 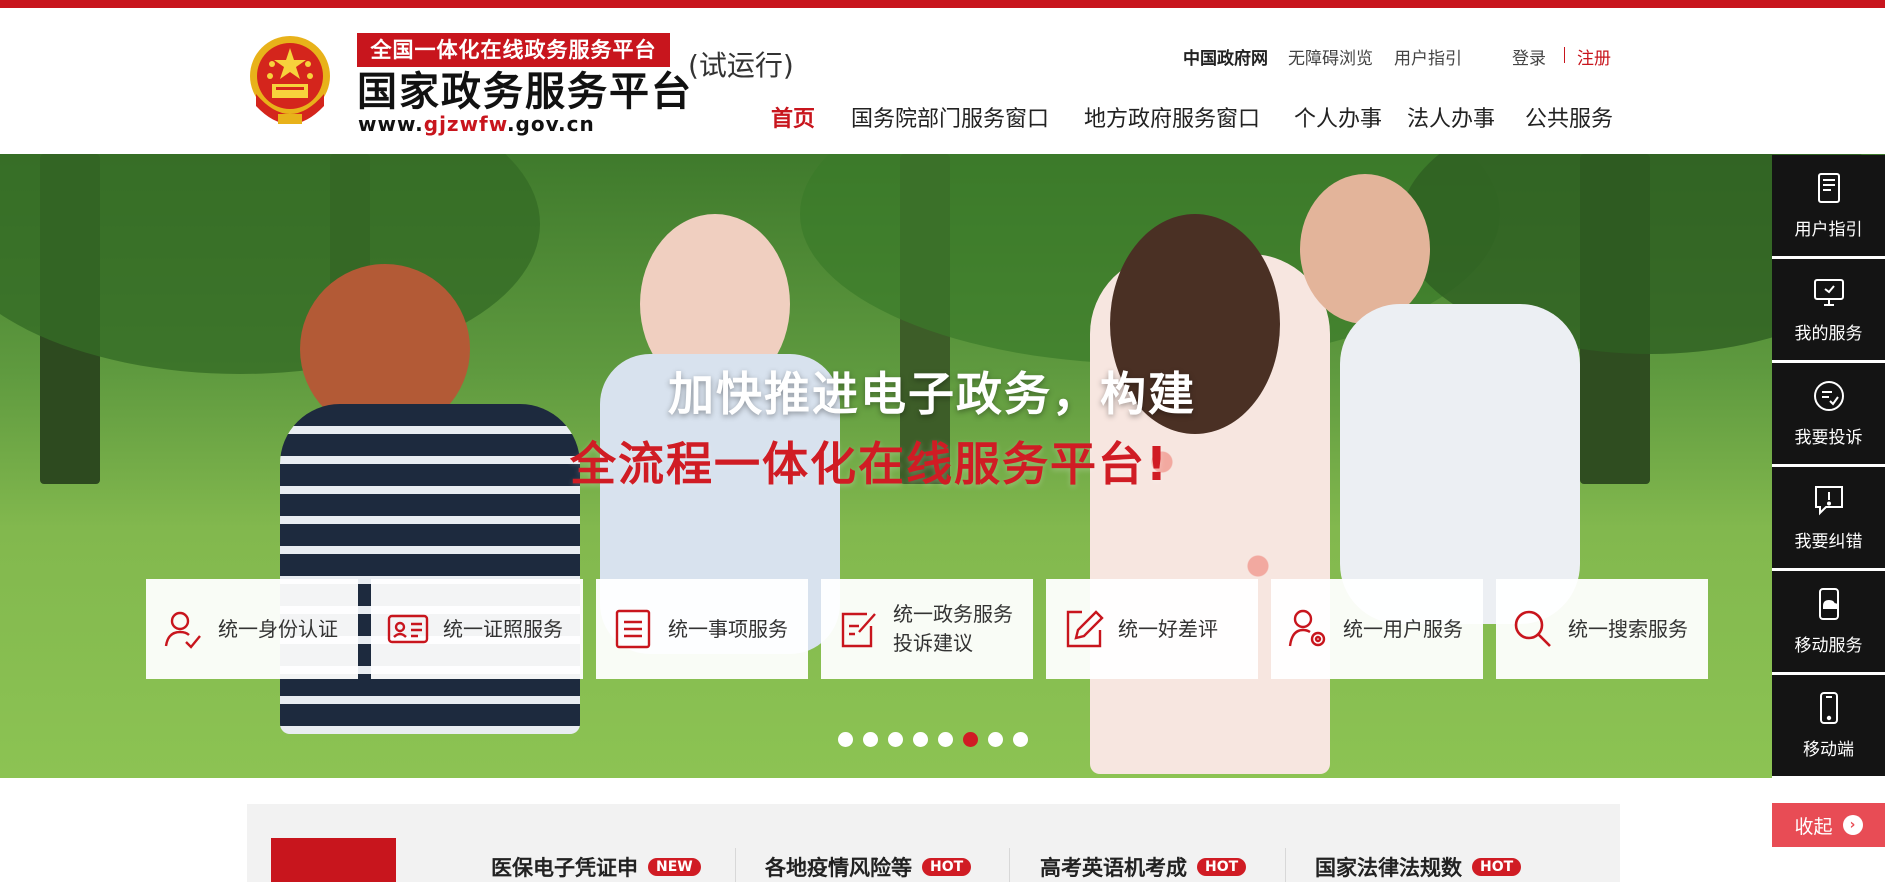 I want to click on new-badge: NEW, so click(x=674, y=867).